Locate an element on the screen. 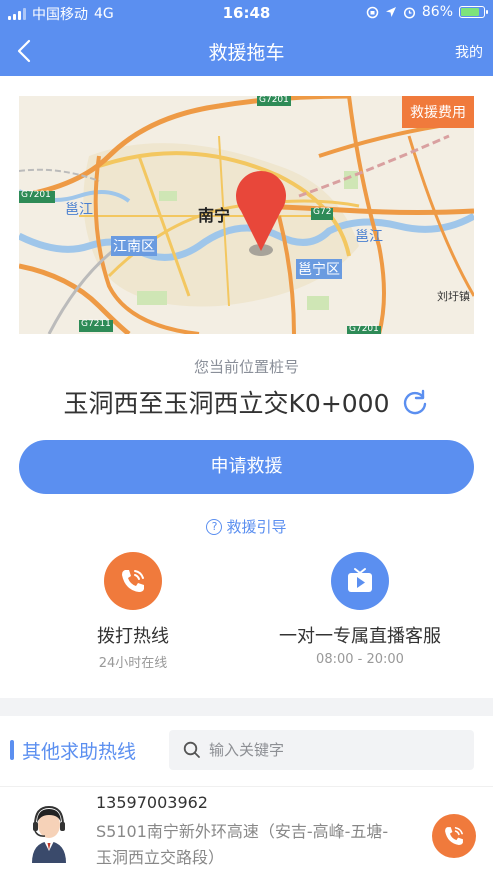 This screenshot has width=493, height=879. battery-icon is located at coordinates (473, 12).